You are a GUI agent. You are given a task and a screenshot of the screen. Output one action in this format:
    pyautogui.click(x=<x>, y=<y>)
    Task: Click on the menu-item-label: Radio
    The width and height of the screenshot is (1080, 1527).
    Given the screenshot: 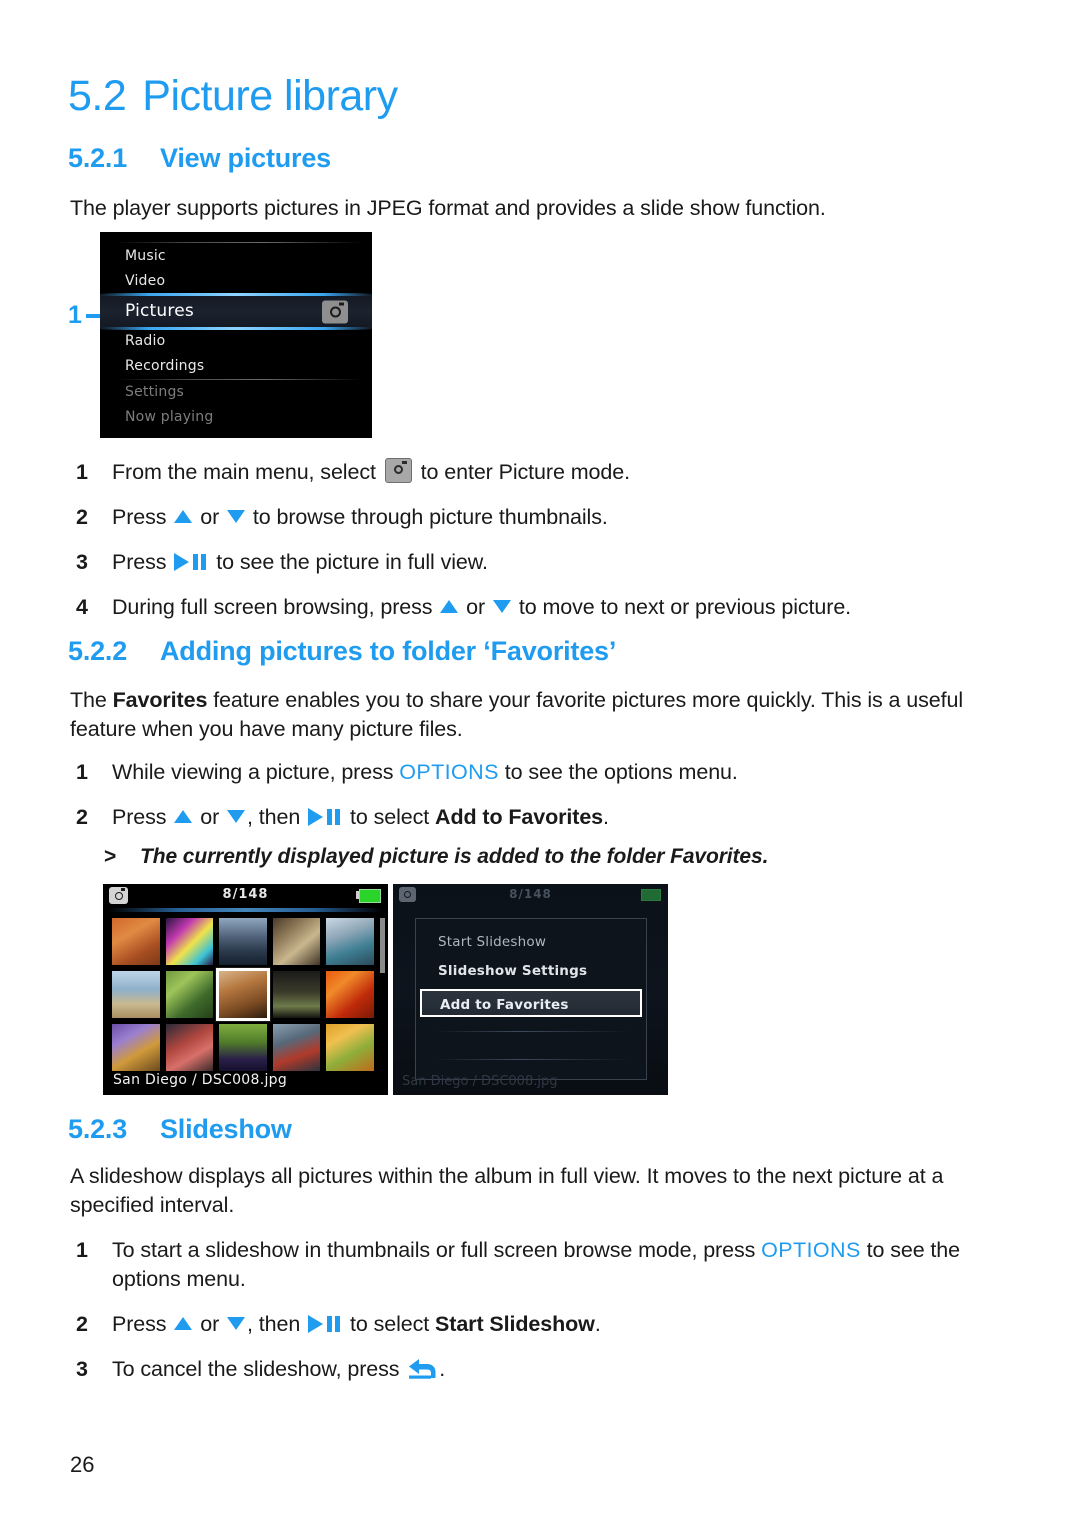 What is the action you would take?
    pyautogui.click(x=145, y=341)
    